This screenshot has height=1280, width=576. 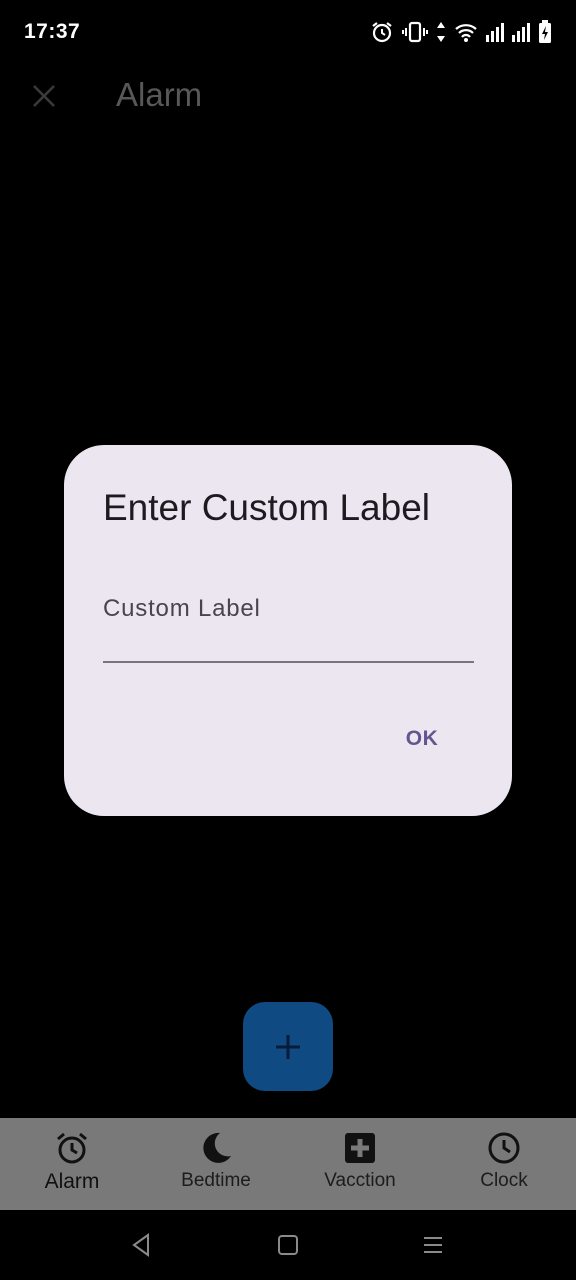 I want to click on custom-label-field: Custom Label, so click(x=288, y=629).